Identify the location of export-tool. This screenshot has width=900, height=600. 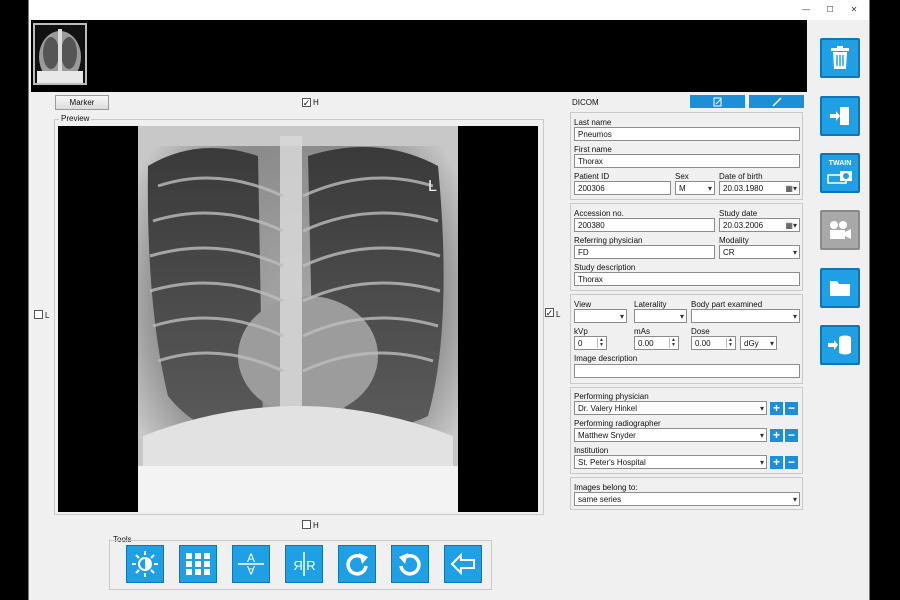
(463, 564).